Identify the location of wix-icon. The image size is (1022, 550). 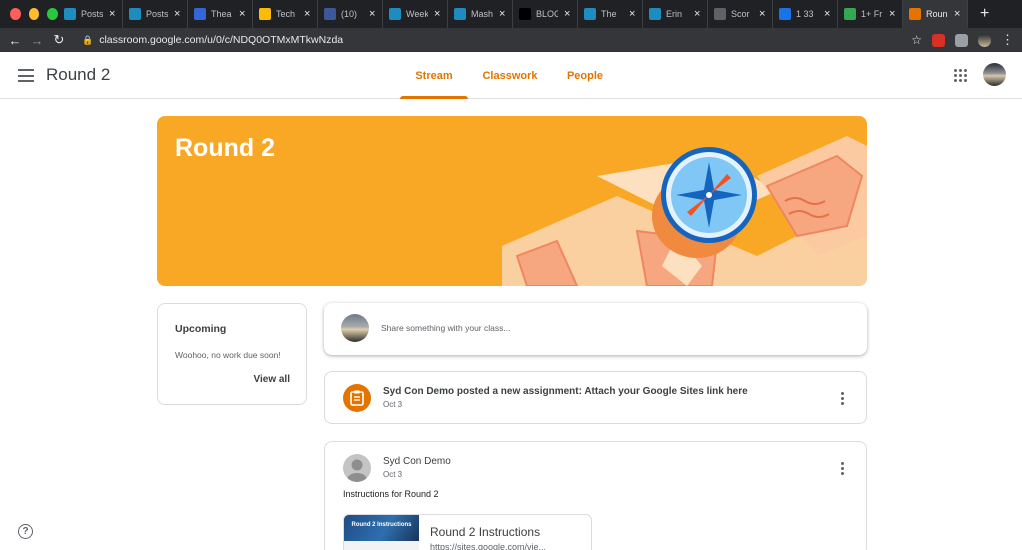
(525, 14).